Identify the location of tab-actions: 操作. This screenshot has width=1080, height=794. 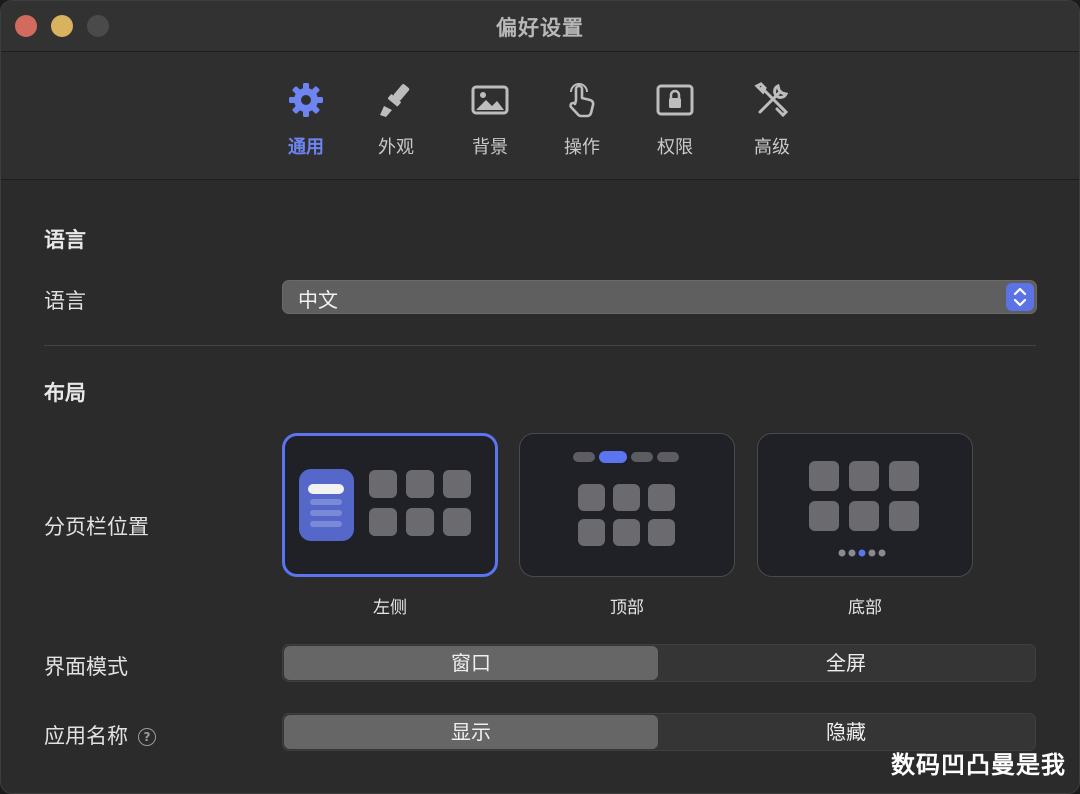
(582, 119).